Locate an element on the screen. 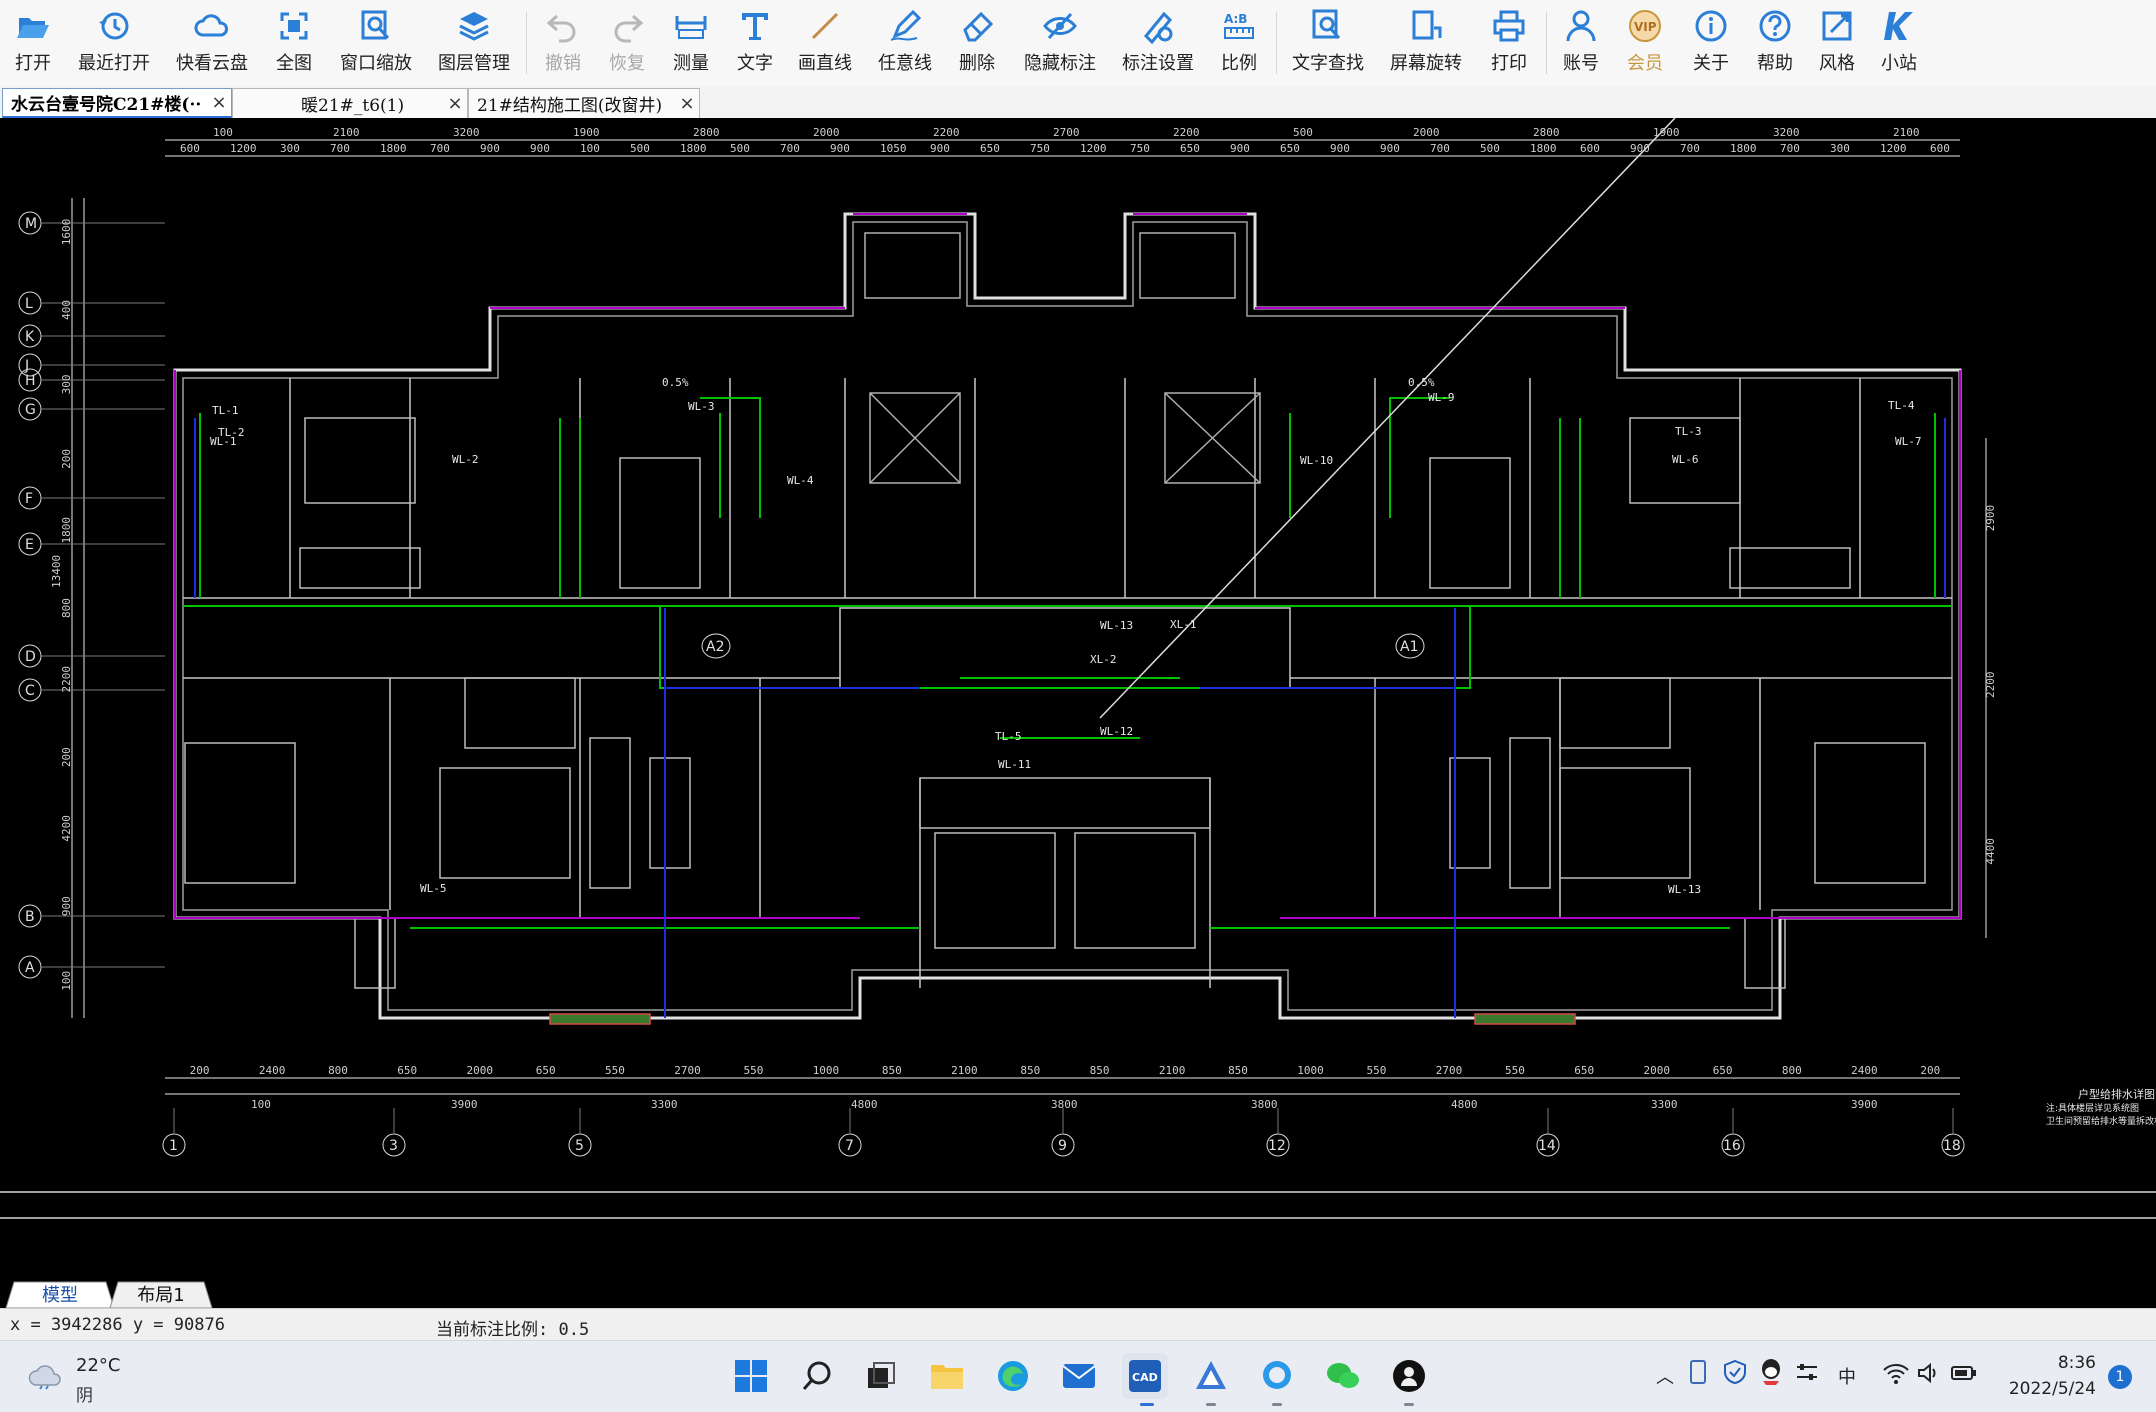 This screenshot has width=2156, height=1412. dimension-text: 2800 is located at coordinates (706, 132).